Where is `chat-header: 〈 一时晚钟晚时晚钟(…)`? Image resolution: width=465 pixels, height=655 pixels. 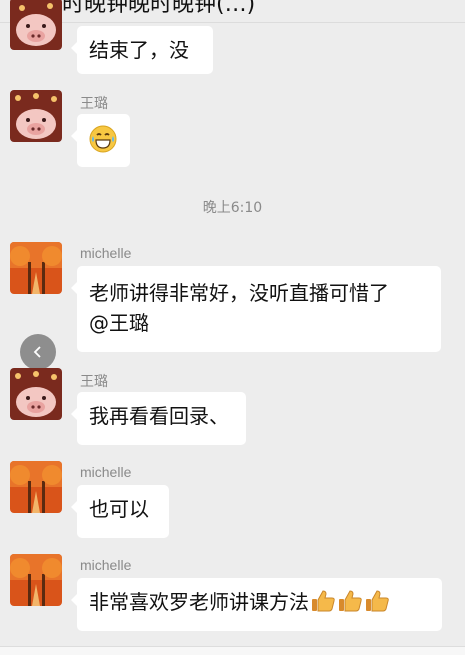 chat-header: 〈 一时晚钟晚时晚钟(…) is located at coordinates (232, 11).